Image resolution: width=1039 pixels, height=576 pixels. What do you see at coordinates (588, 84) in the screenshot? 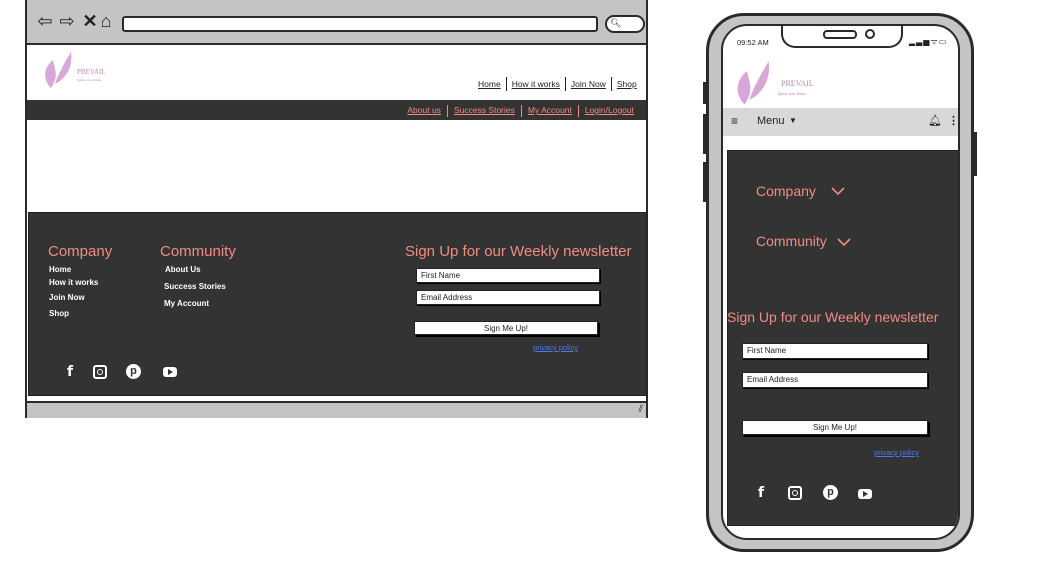
I see `nav-join-now: Join Now` at bounding box center [588, 84].